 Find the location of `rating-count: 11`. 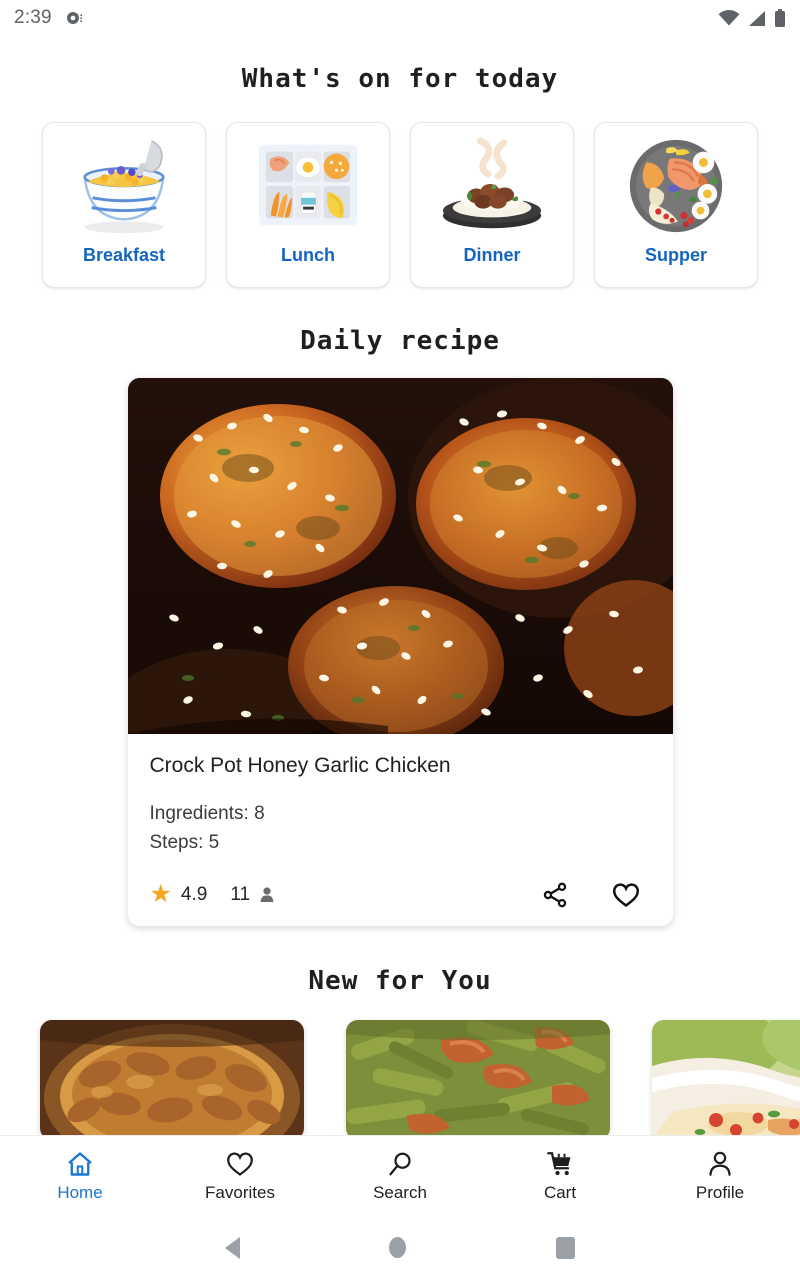

rating-count: 11 is located at coordinates (240, 894).